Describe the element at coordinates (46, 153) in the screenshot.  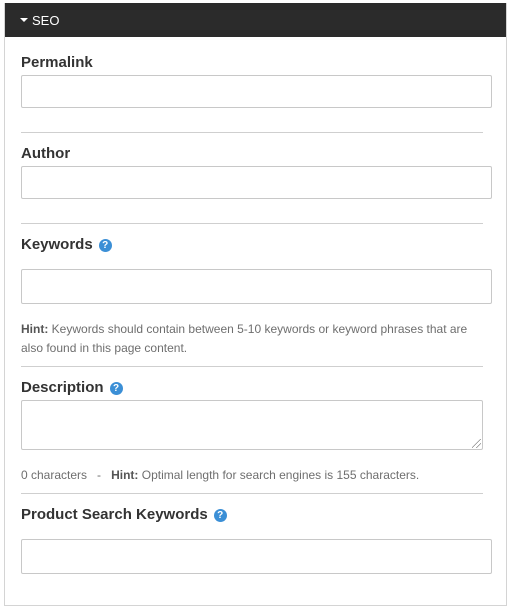
I see `author-label: Author` at that location.